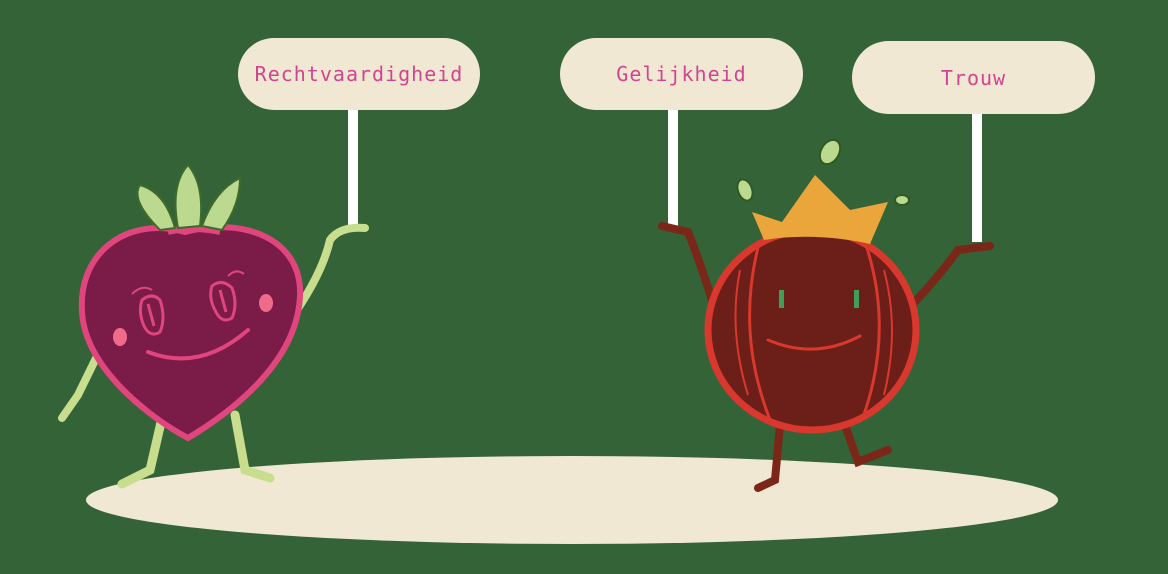 Image resolution: width=1168 pixels, height=574 pixels. I want to click on tomato-body, so click(812, 330).